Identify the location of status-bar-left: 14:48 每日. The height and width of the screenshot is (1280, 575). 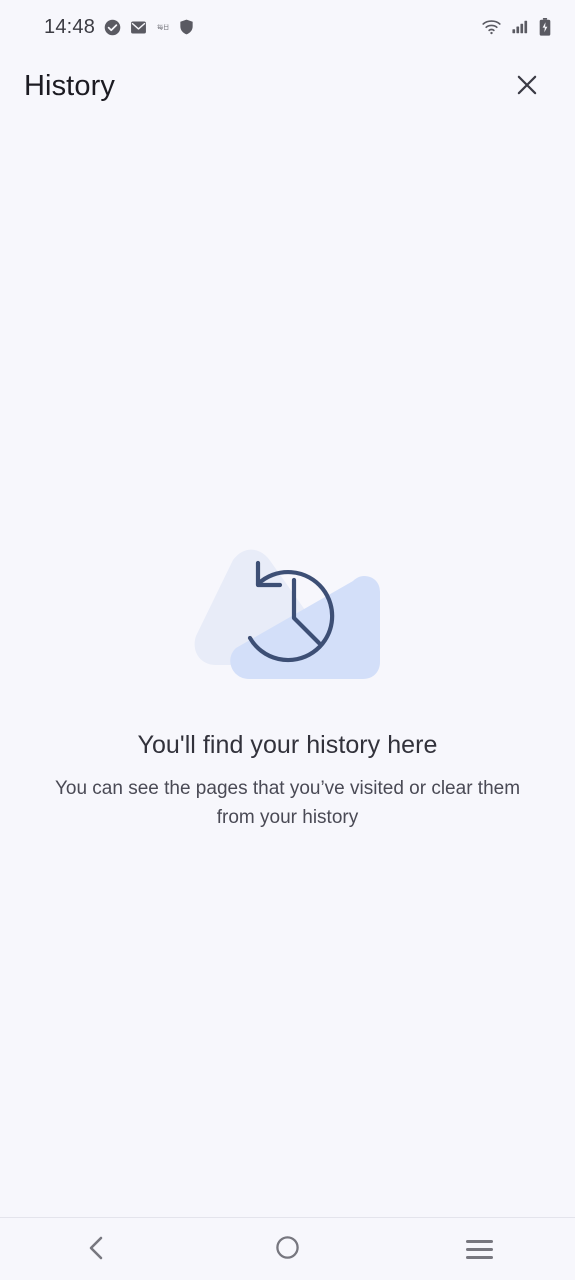
(119, 27).